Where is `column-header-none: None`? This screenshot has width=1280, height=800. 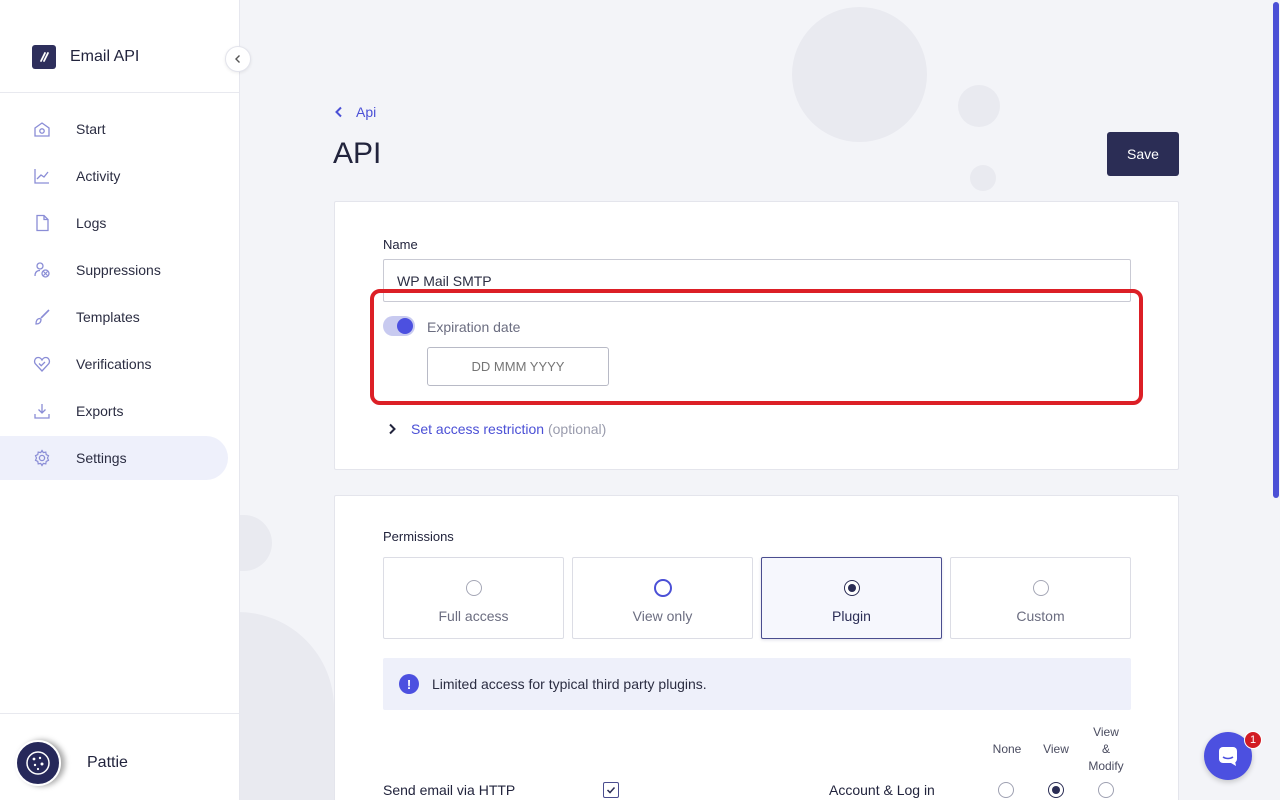
column-header-none: None is located at coordinates (1007, 749).